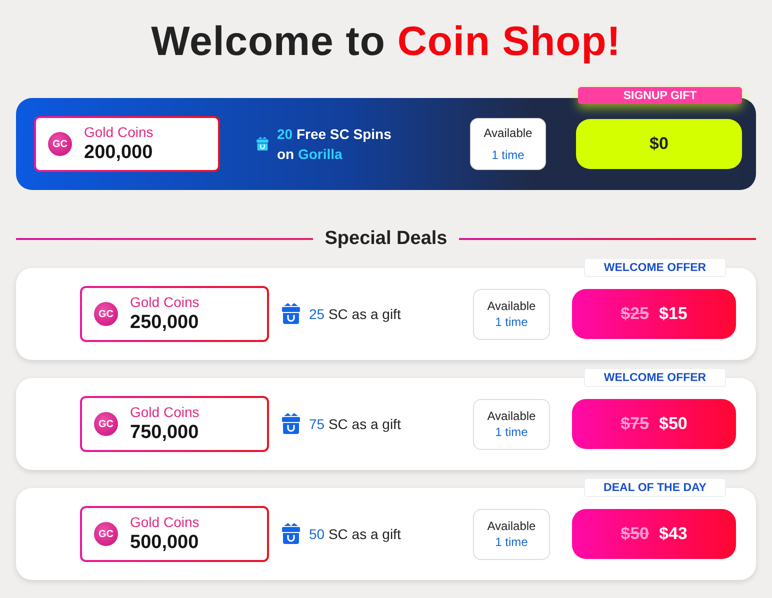 This screenshot has height=598, width=772. What do you see at coordinates (386, 41) in the screenshot?
I see `page-title: Welcome to Coin Shop!` at bounding box center [386, 41].